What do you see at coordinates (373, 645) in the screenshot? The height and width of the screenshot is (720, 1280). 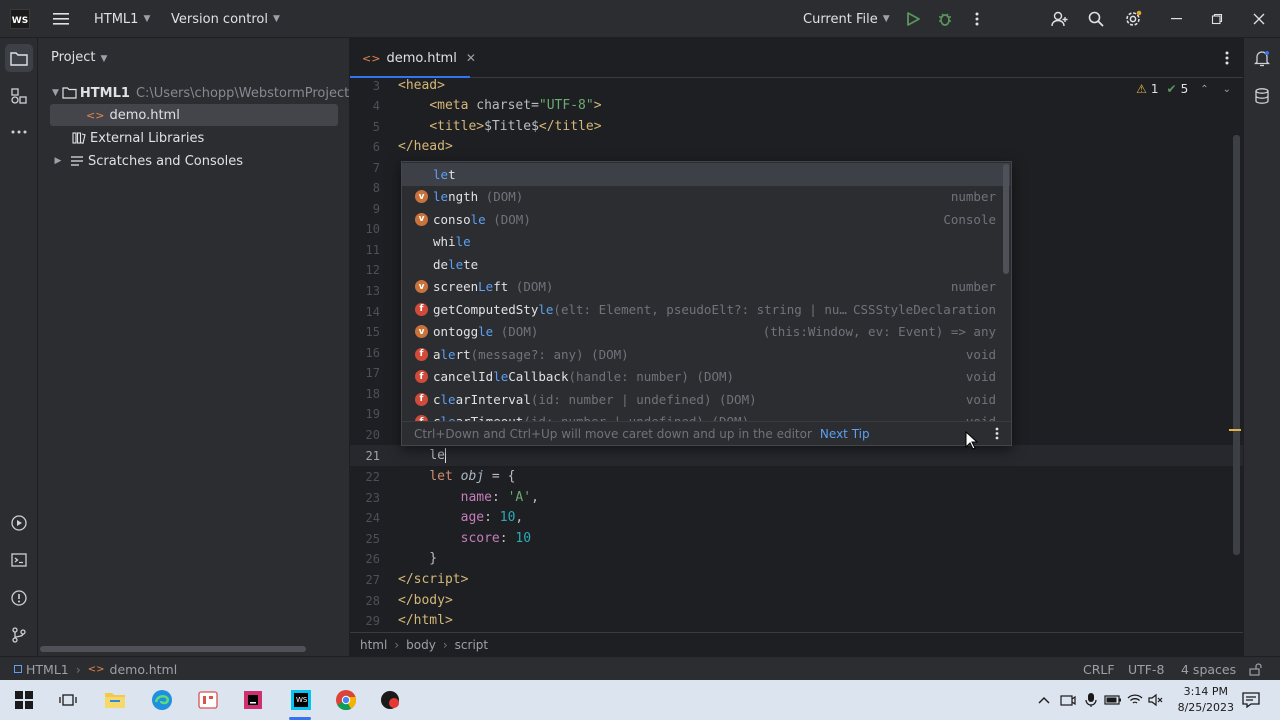 I see `breadcrumb-item: html` at bounding box center [373, 645].